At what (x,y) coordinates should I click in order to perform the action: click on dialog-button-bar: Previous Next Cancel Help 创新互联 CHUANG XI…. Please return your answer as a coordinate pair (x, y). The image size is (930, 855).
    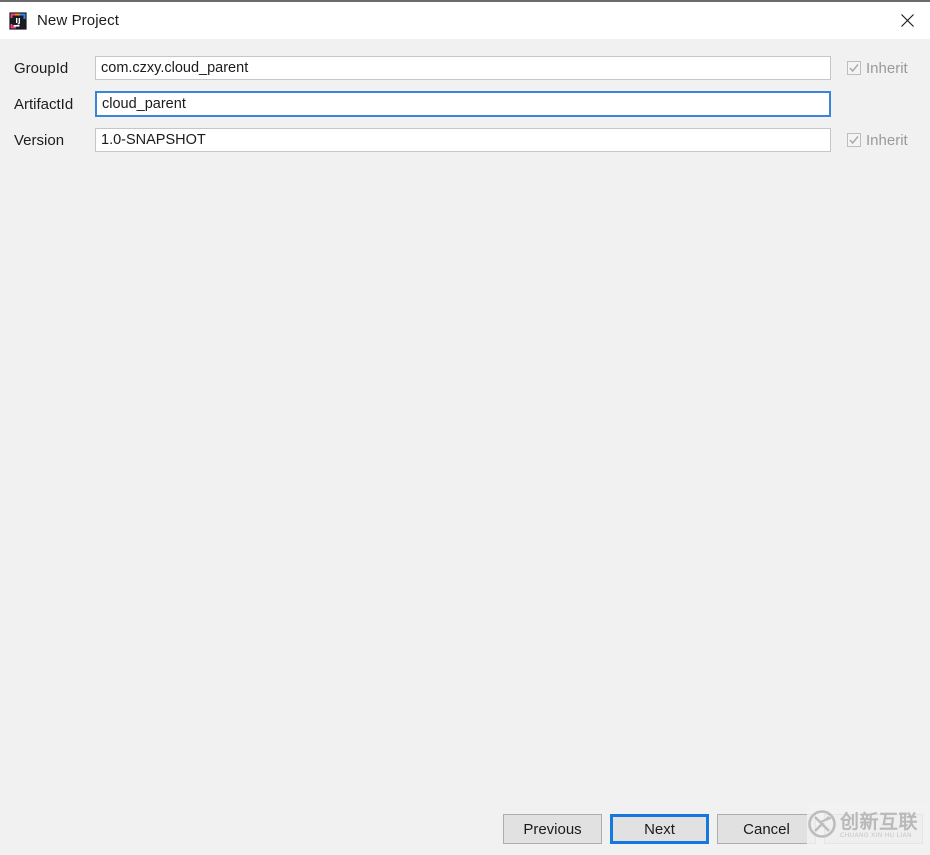
    Looking at the image, I should click on (465, 829).